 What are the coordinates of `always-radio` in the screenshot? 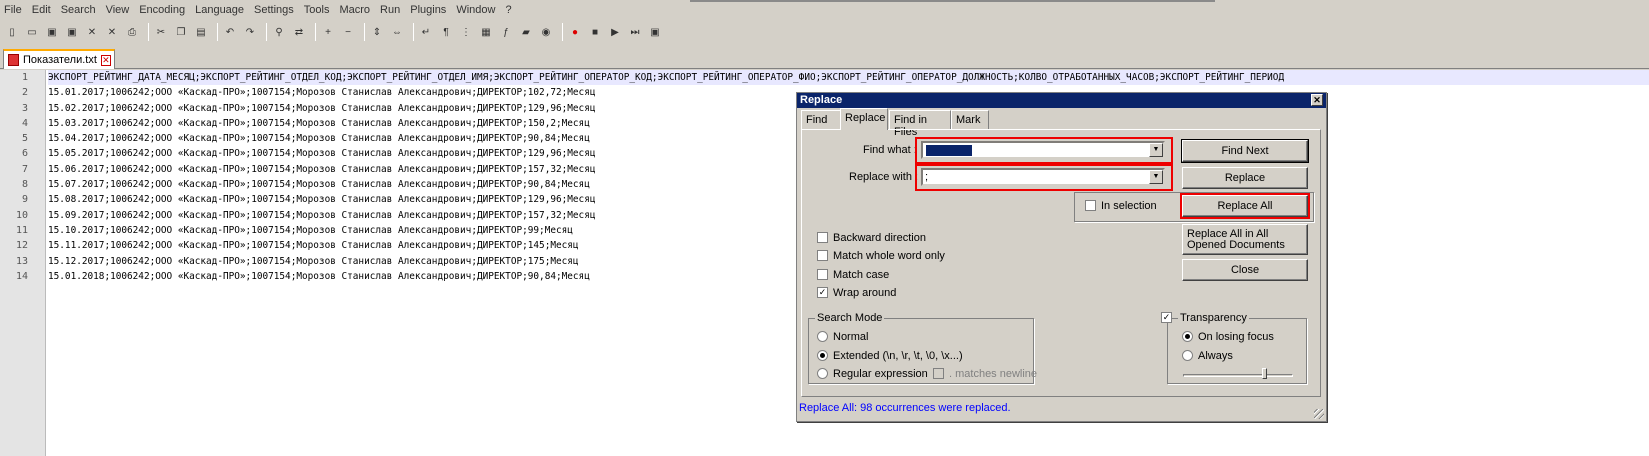 It's located at (1187, 355).